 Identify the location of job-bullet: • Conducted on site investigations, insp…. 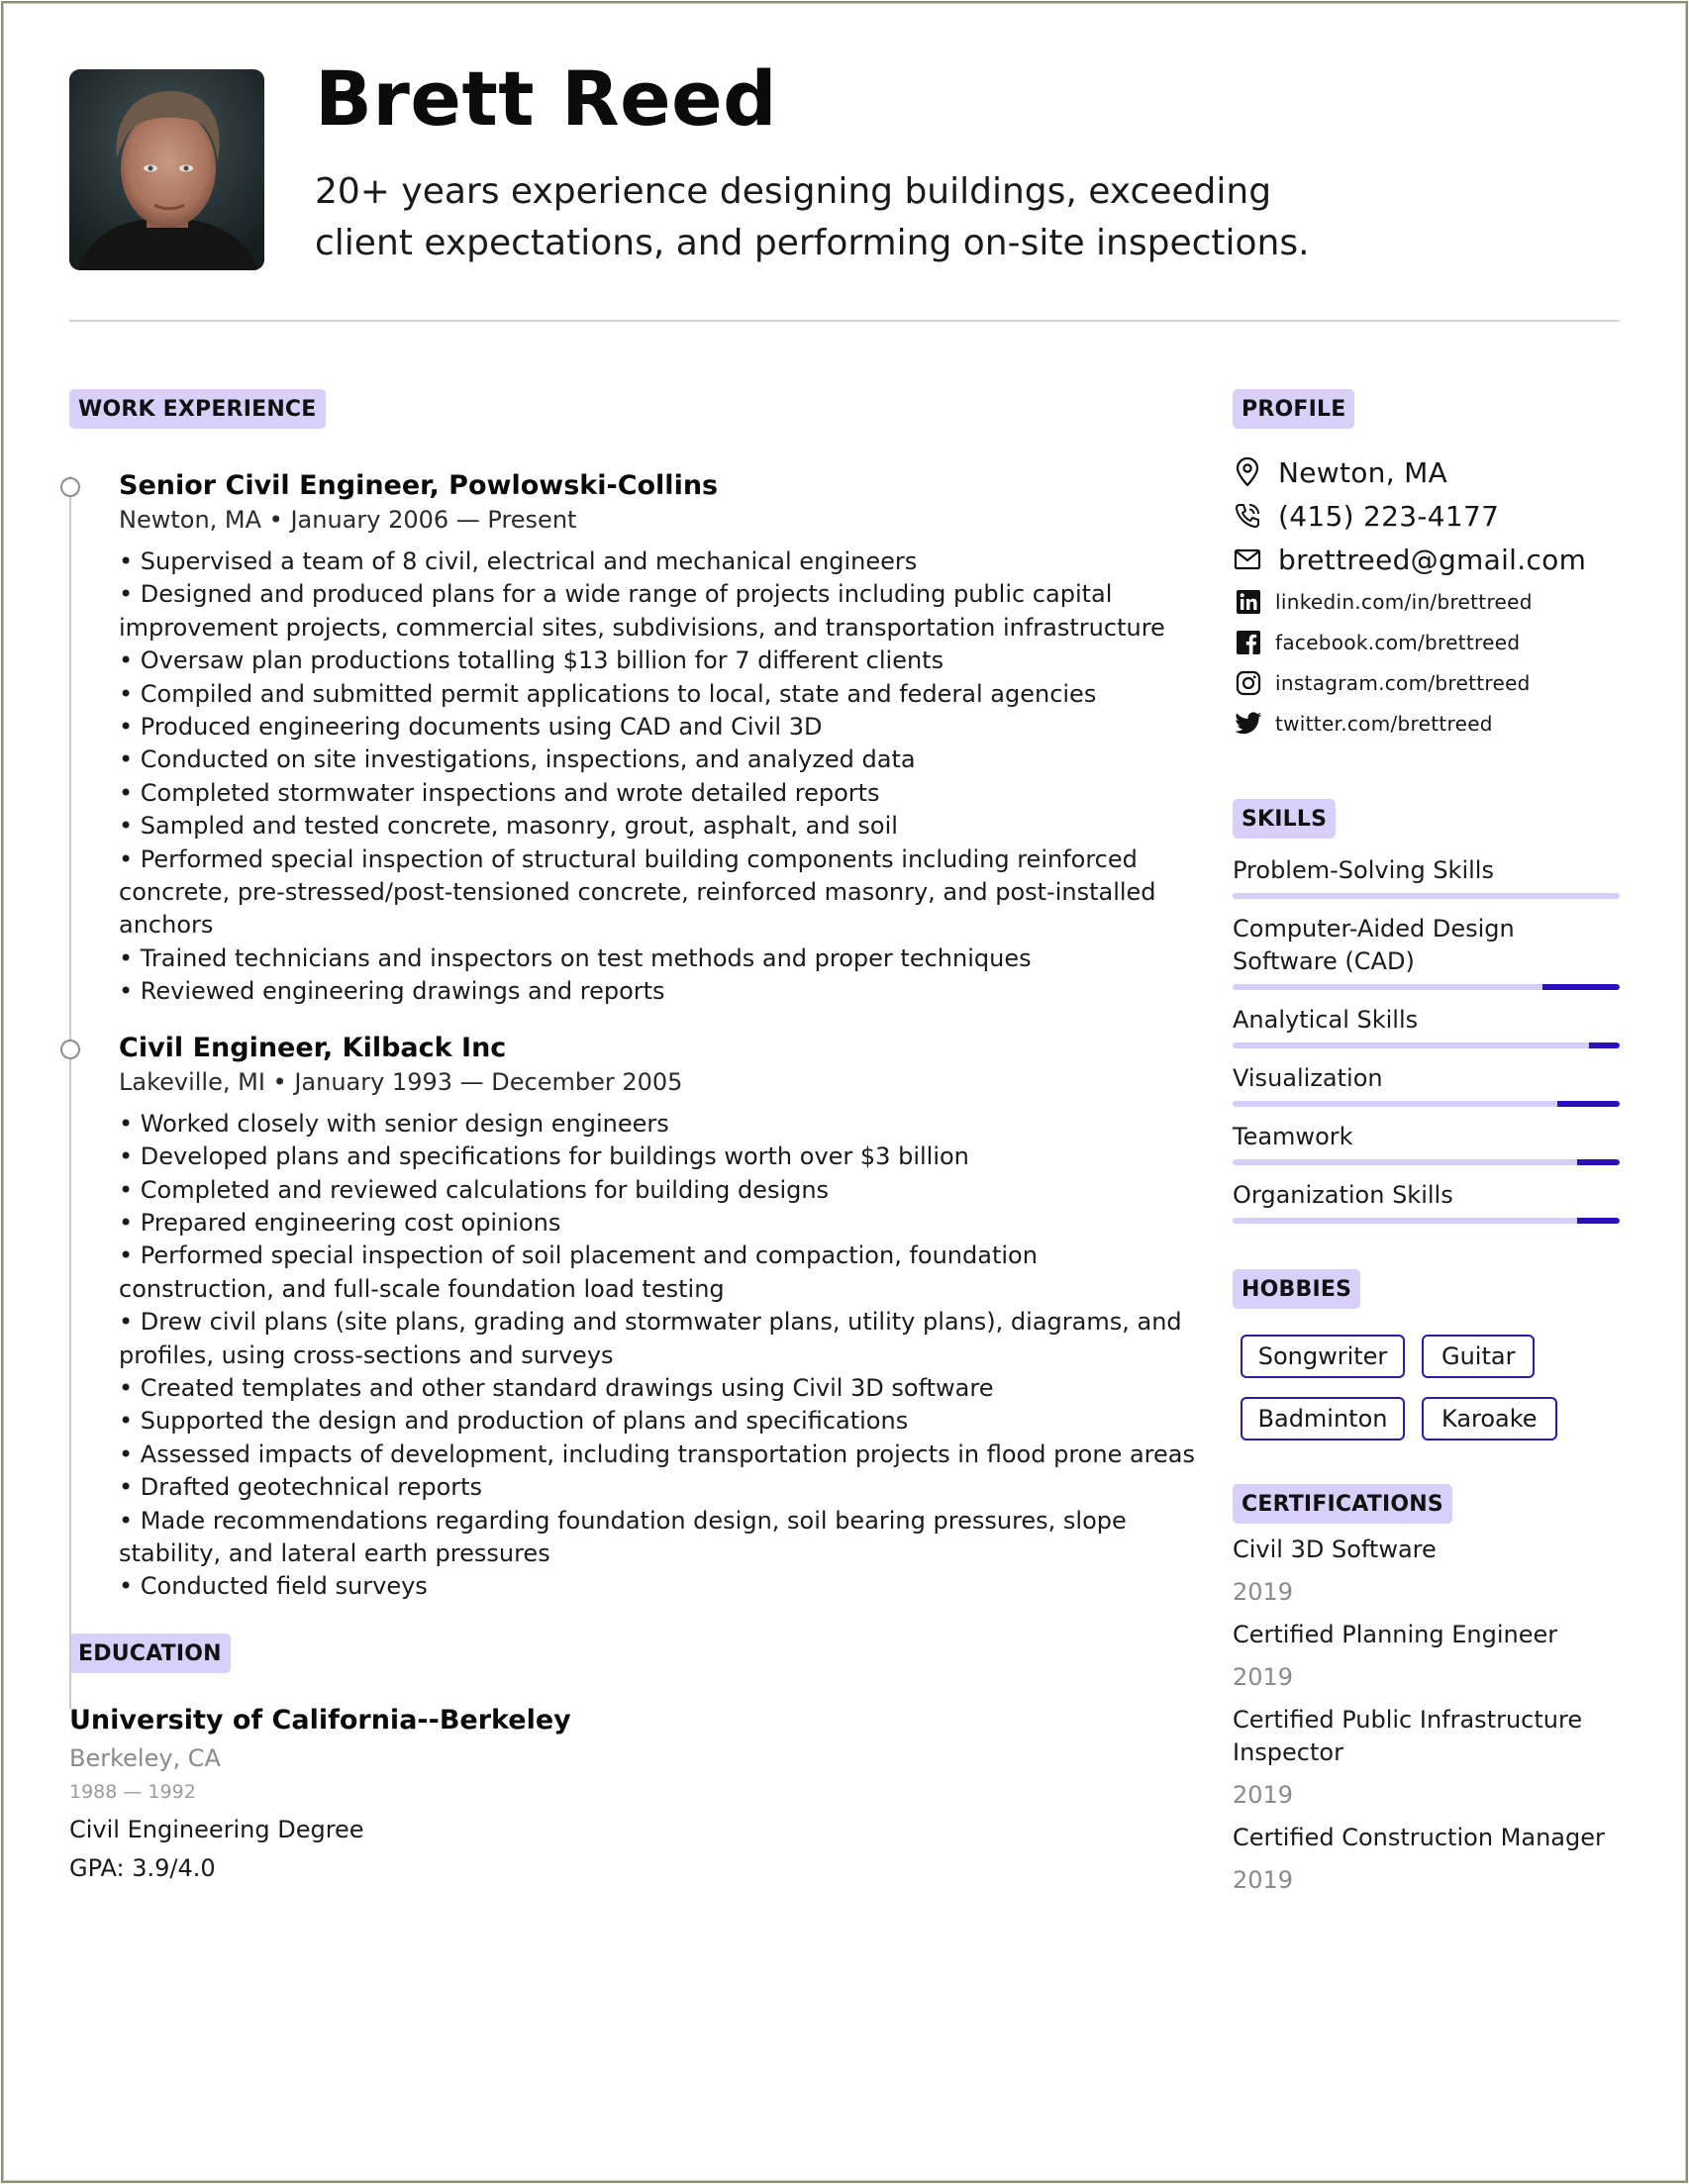
(517, 759).